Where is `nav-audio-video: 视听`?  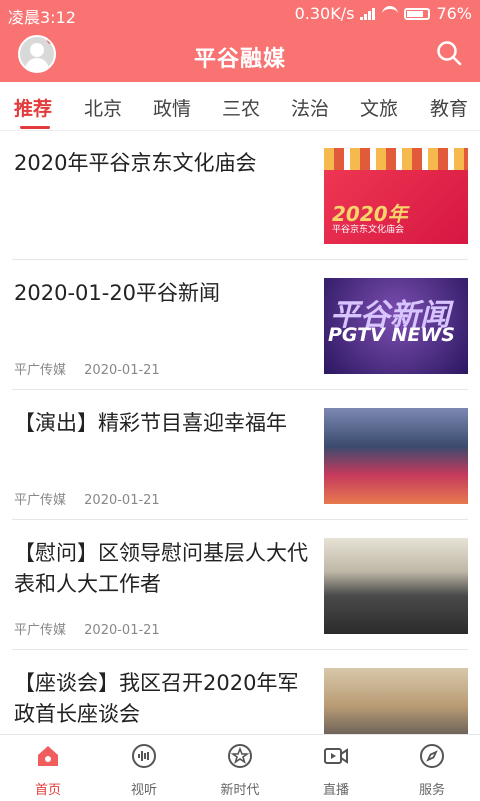
nav-audio-video: 视听 is located at coordinates (144, 770).